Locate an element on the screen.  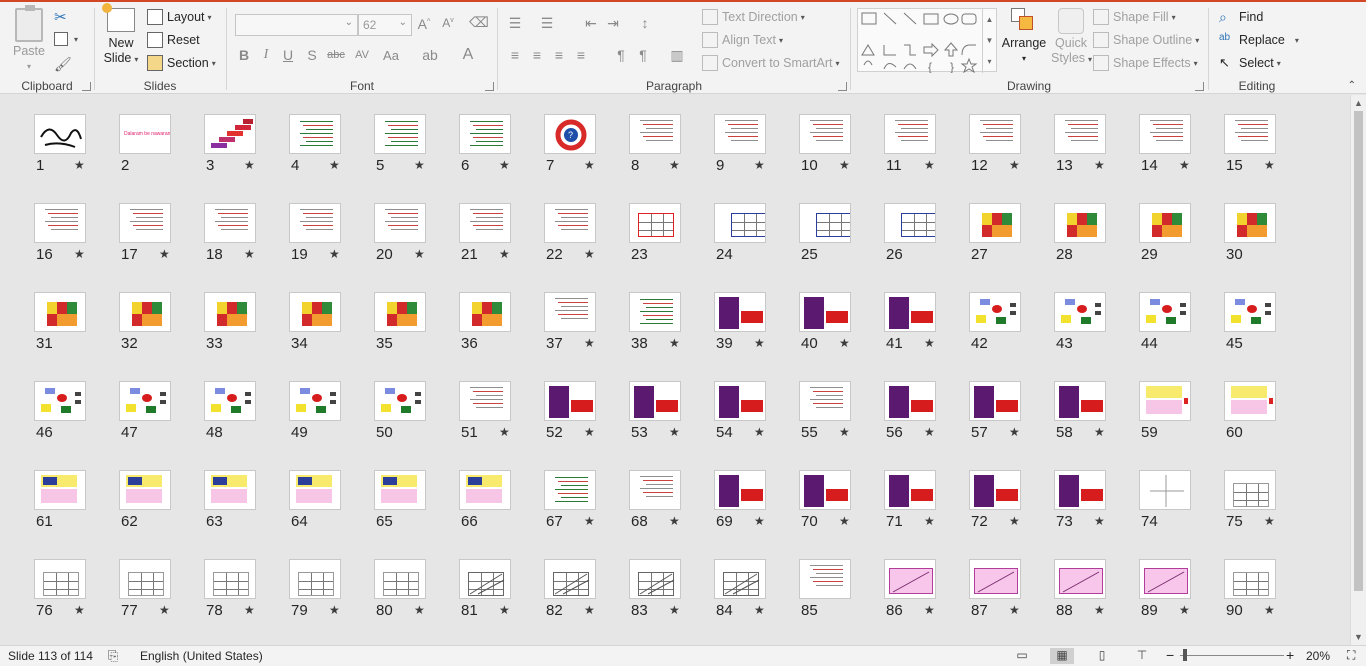
highlight-icon: ab is located at coordinates (430, 55).